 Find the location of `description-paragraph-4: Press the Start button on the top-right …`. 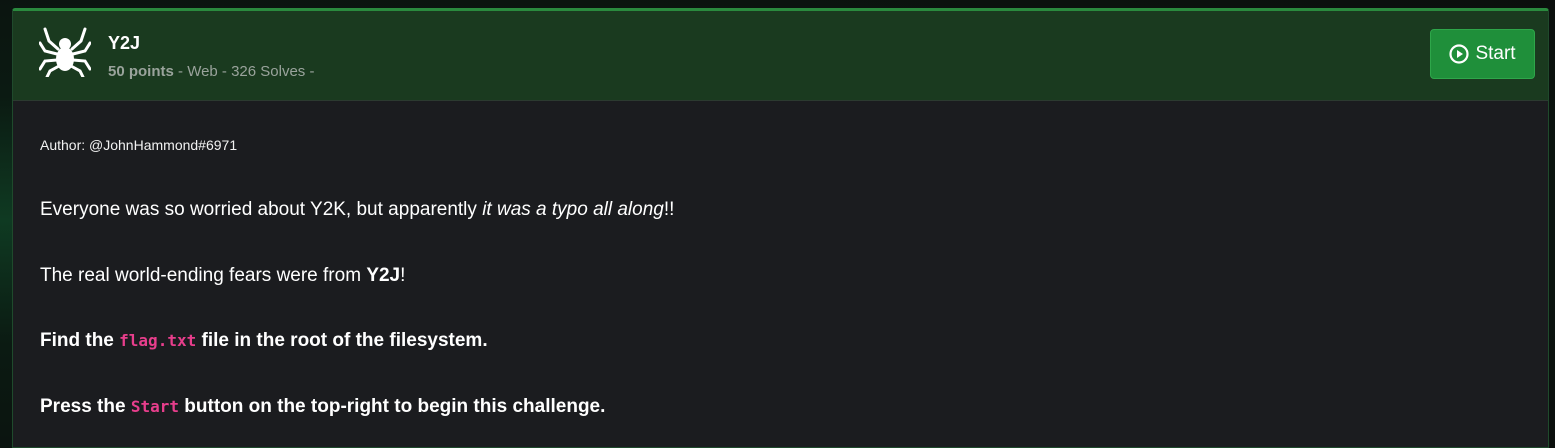

description-paragraph-4: Press the Start button on the top-right … is located at coordinates (322, 407).